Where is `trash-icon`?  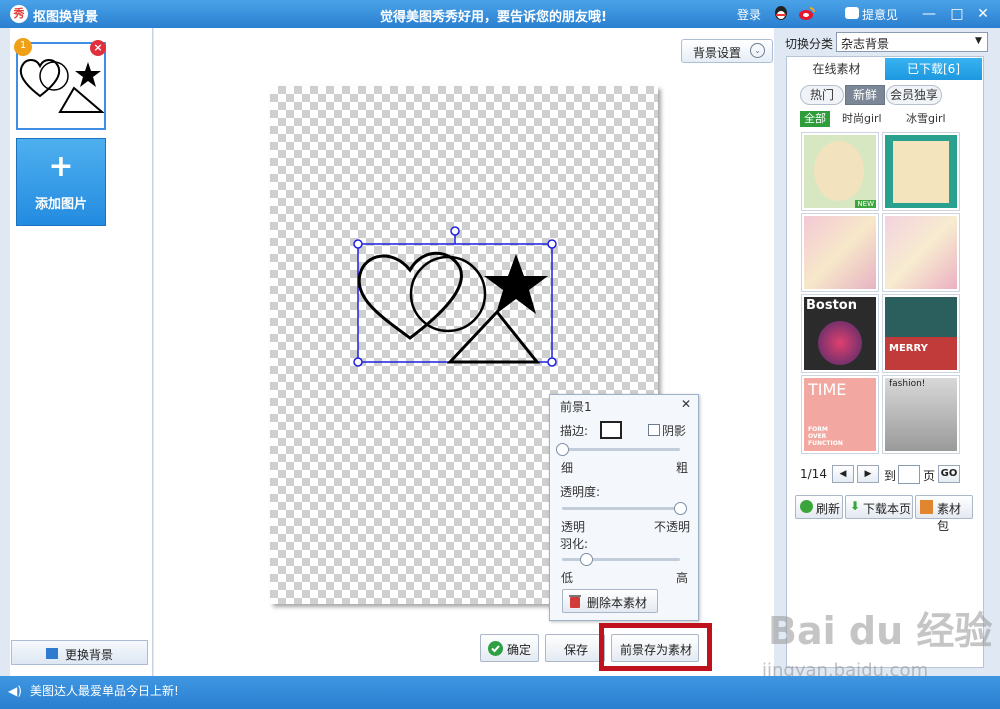 trash-icon is located at coordinates (575, 601).